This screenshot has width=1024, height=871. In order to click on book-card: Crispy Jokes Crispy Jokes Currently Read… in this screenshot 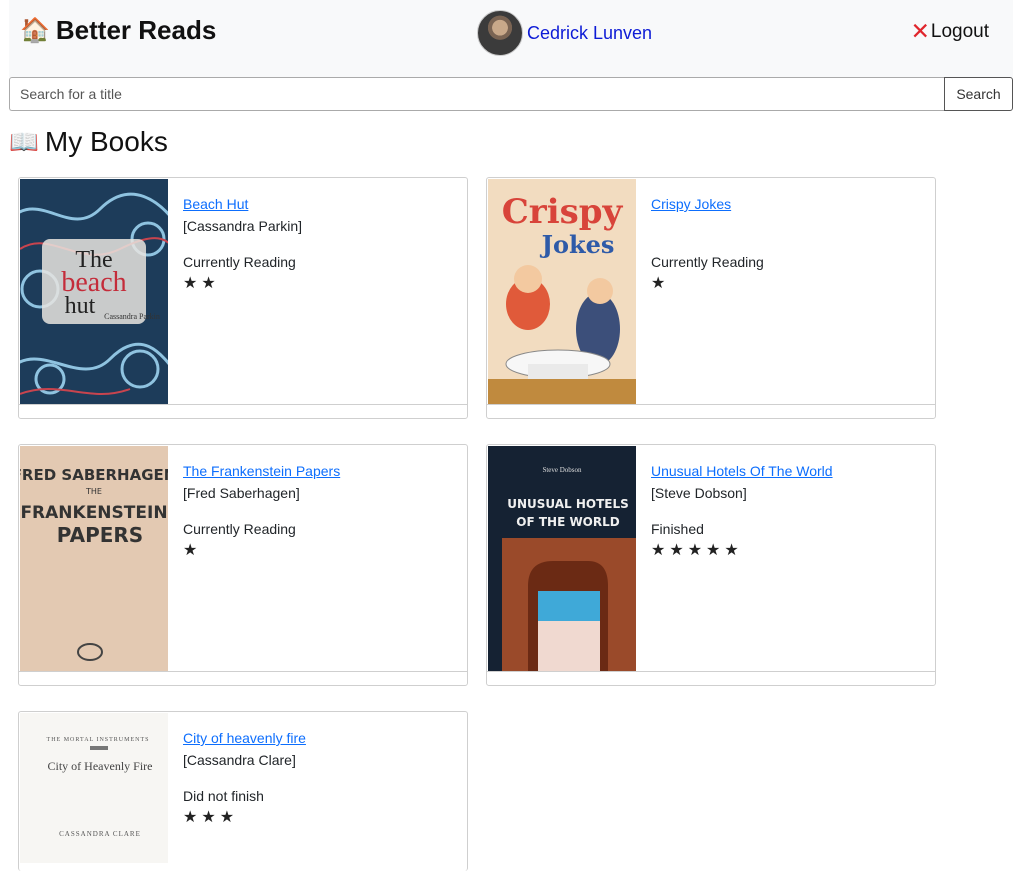, I will do `click(711, 298)`.